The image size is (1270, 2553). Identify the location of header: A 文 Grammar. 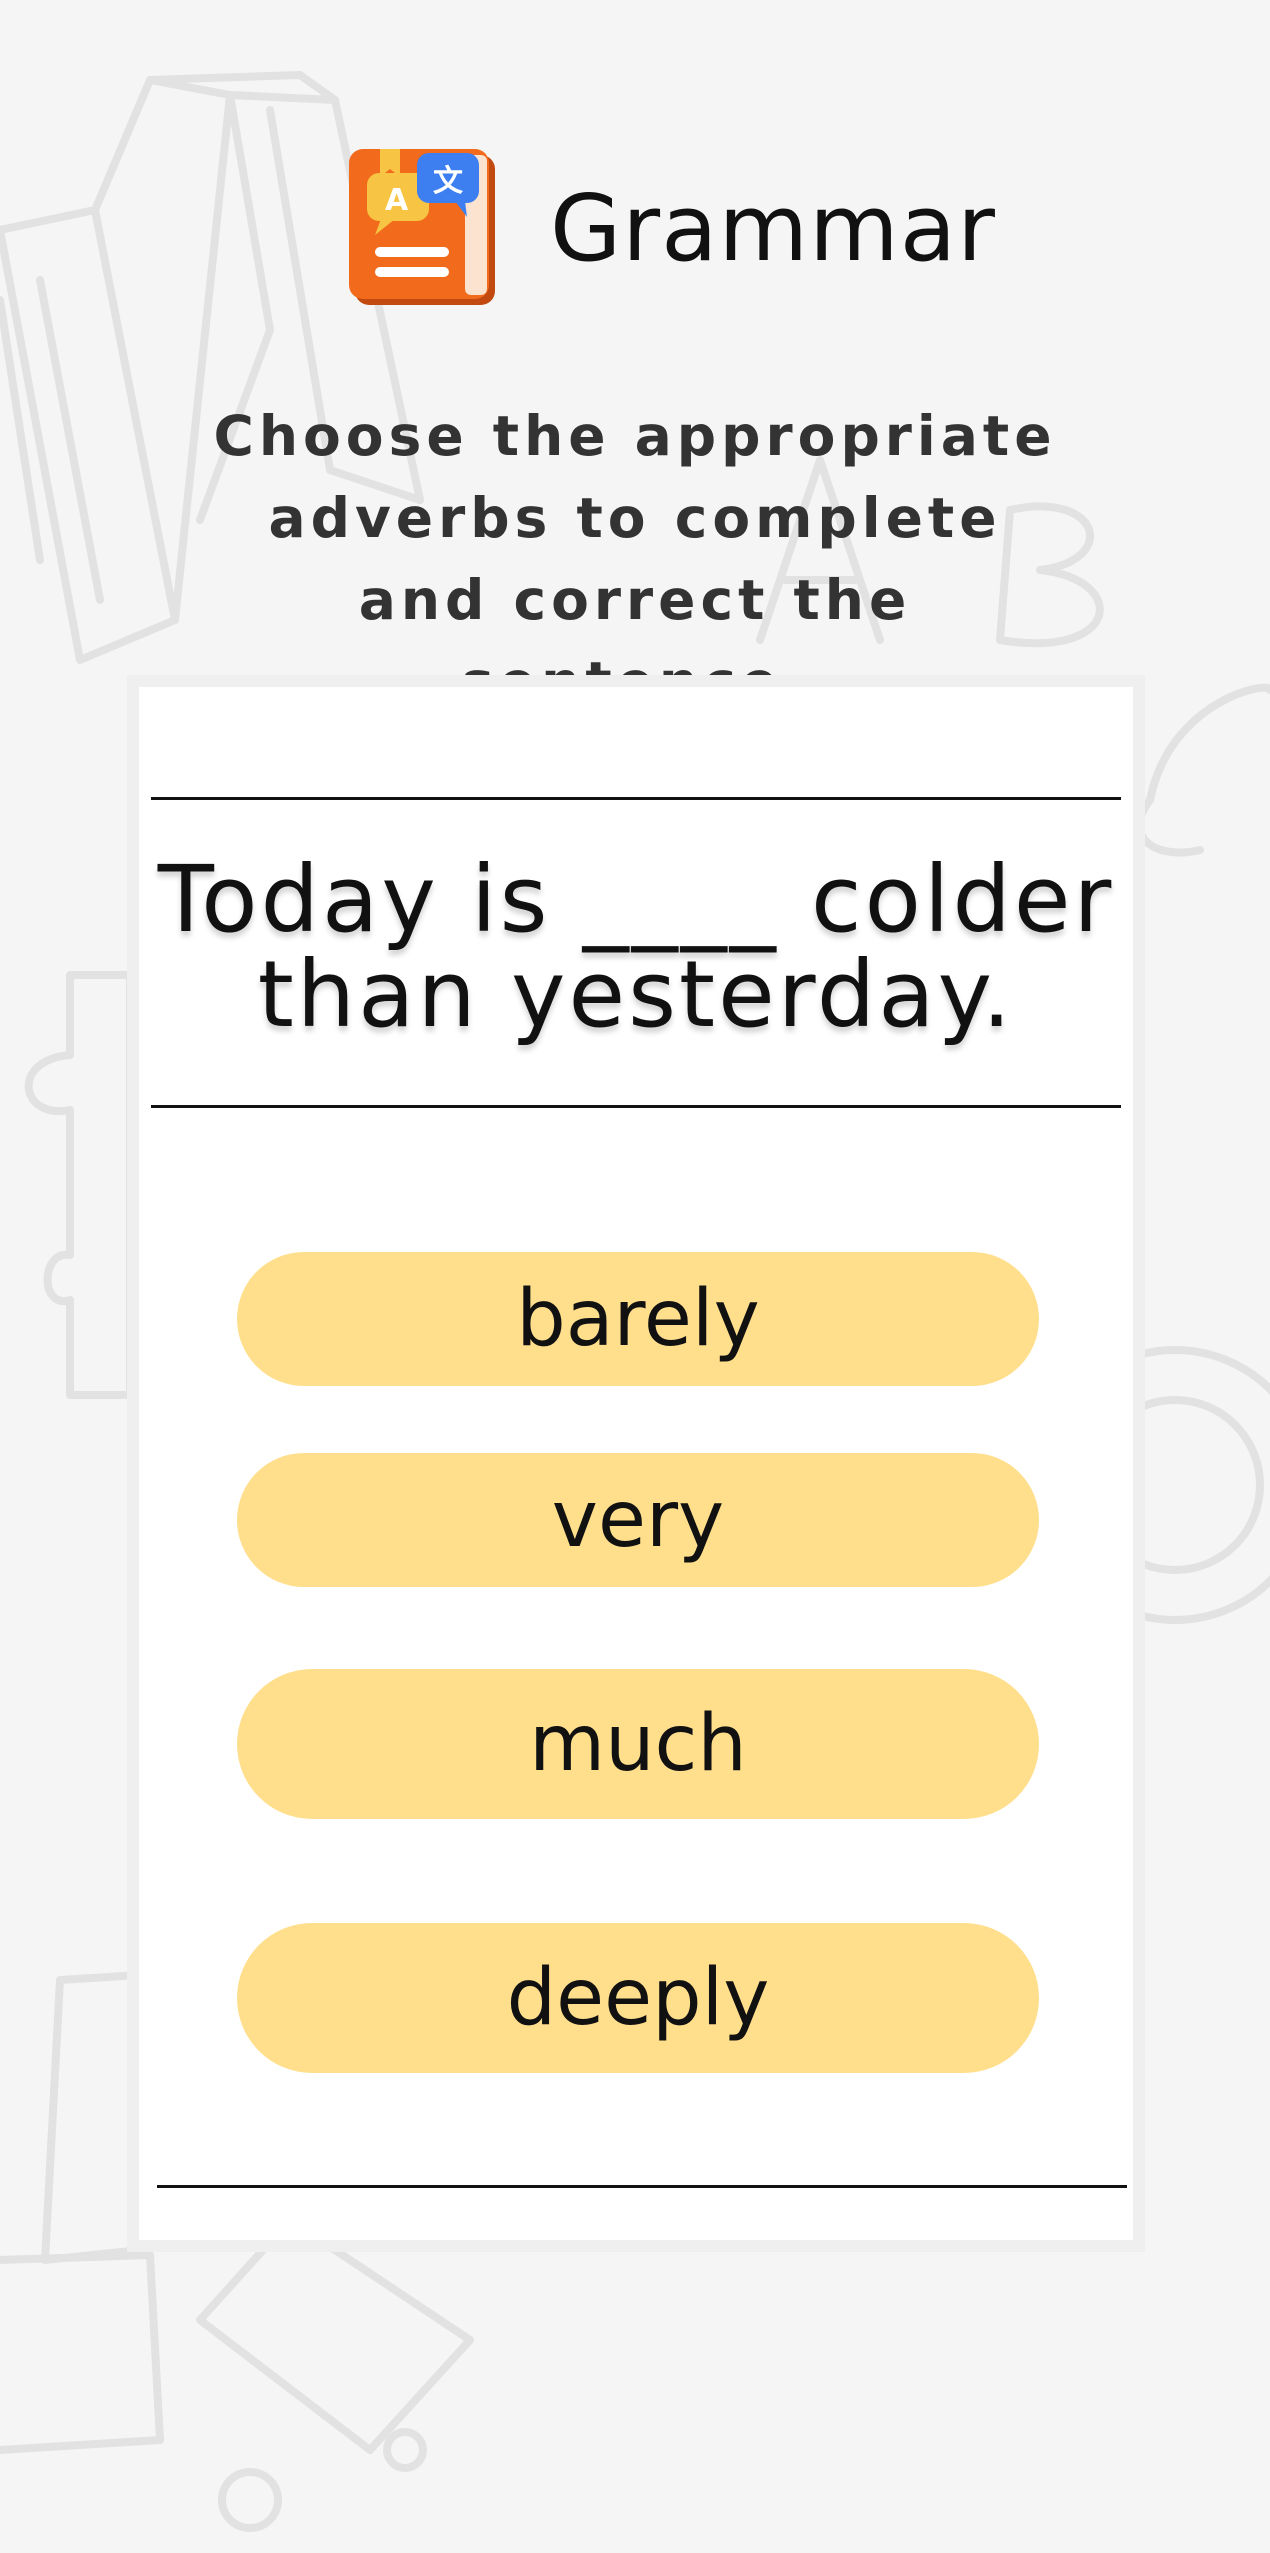
(670, 225).